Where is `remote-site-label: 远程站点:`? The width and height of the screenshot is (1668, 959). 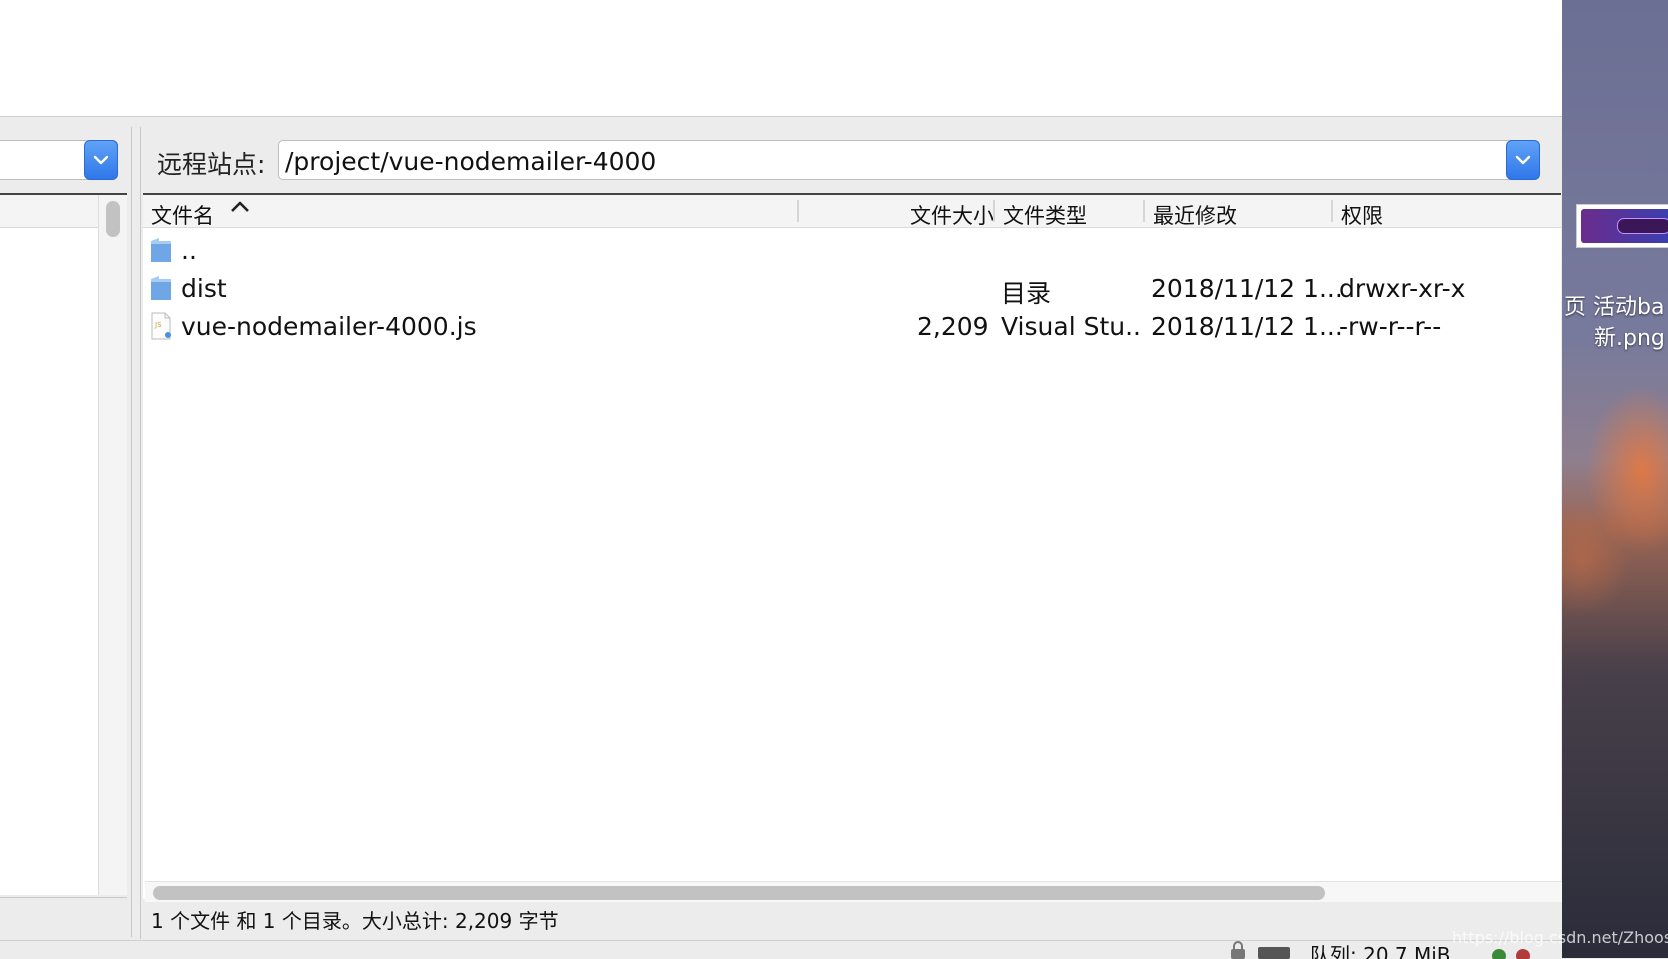
remote-site-label: 远程站点: is located at coordinates (211, 164).